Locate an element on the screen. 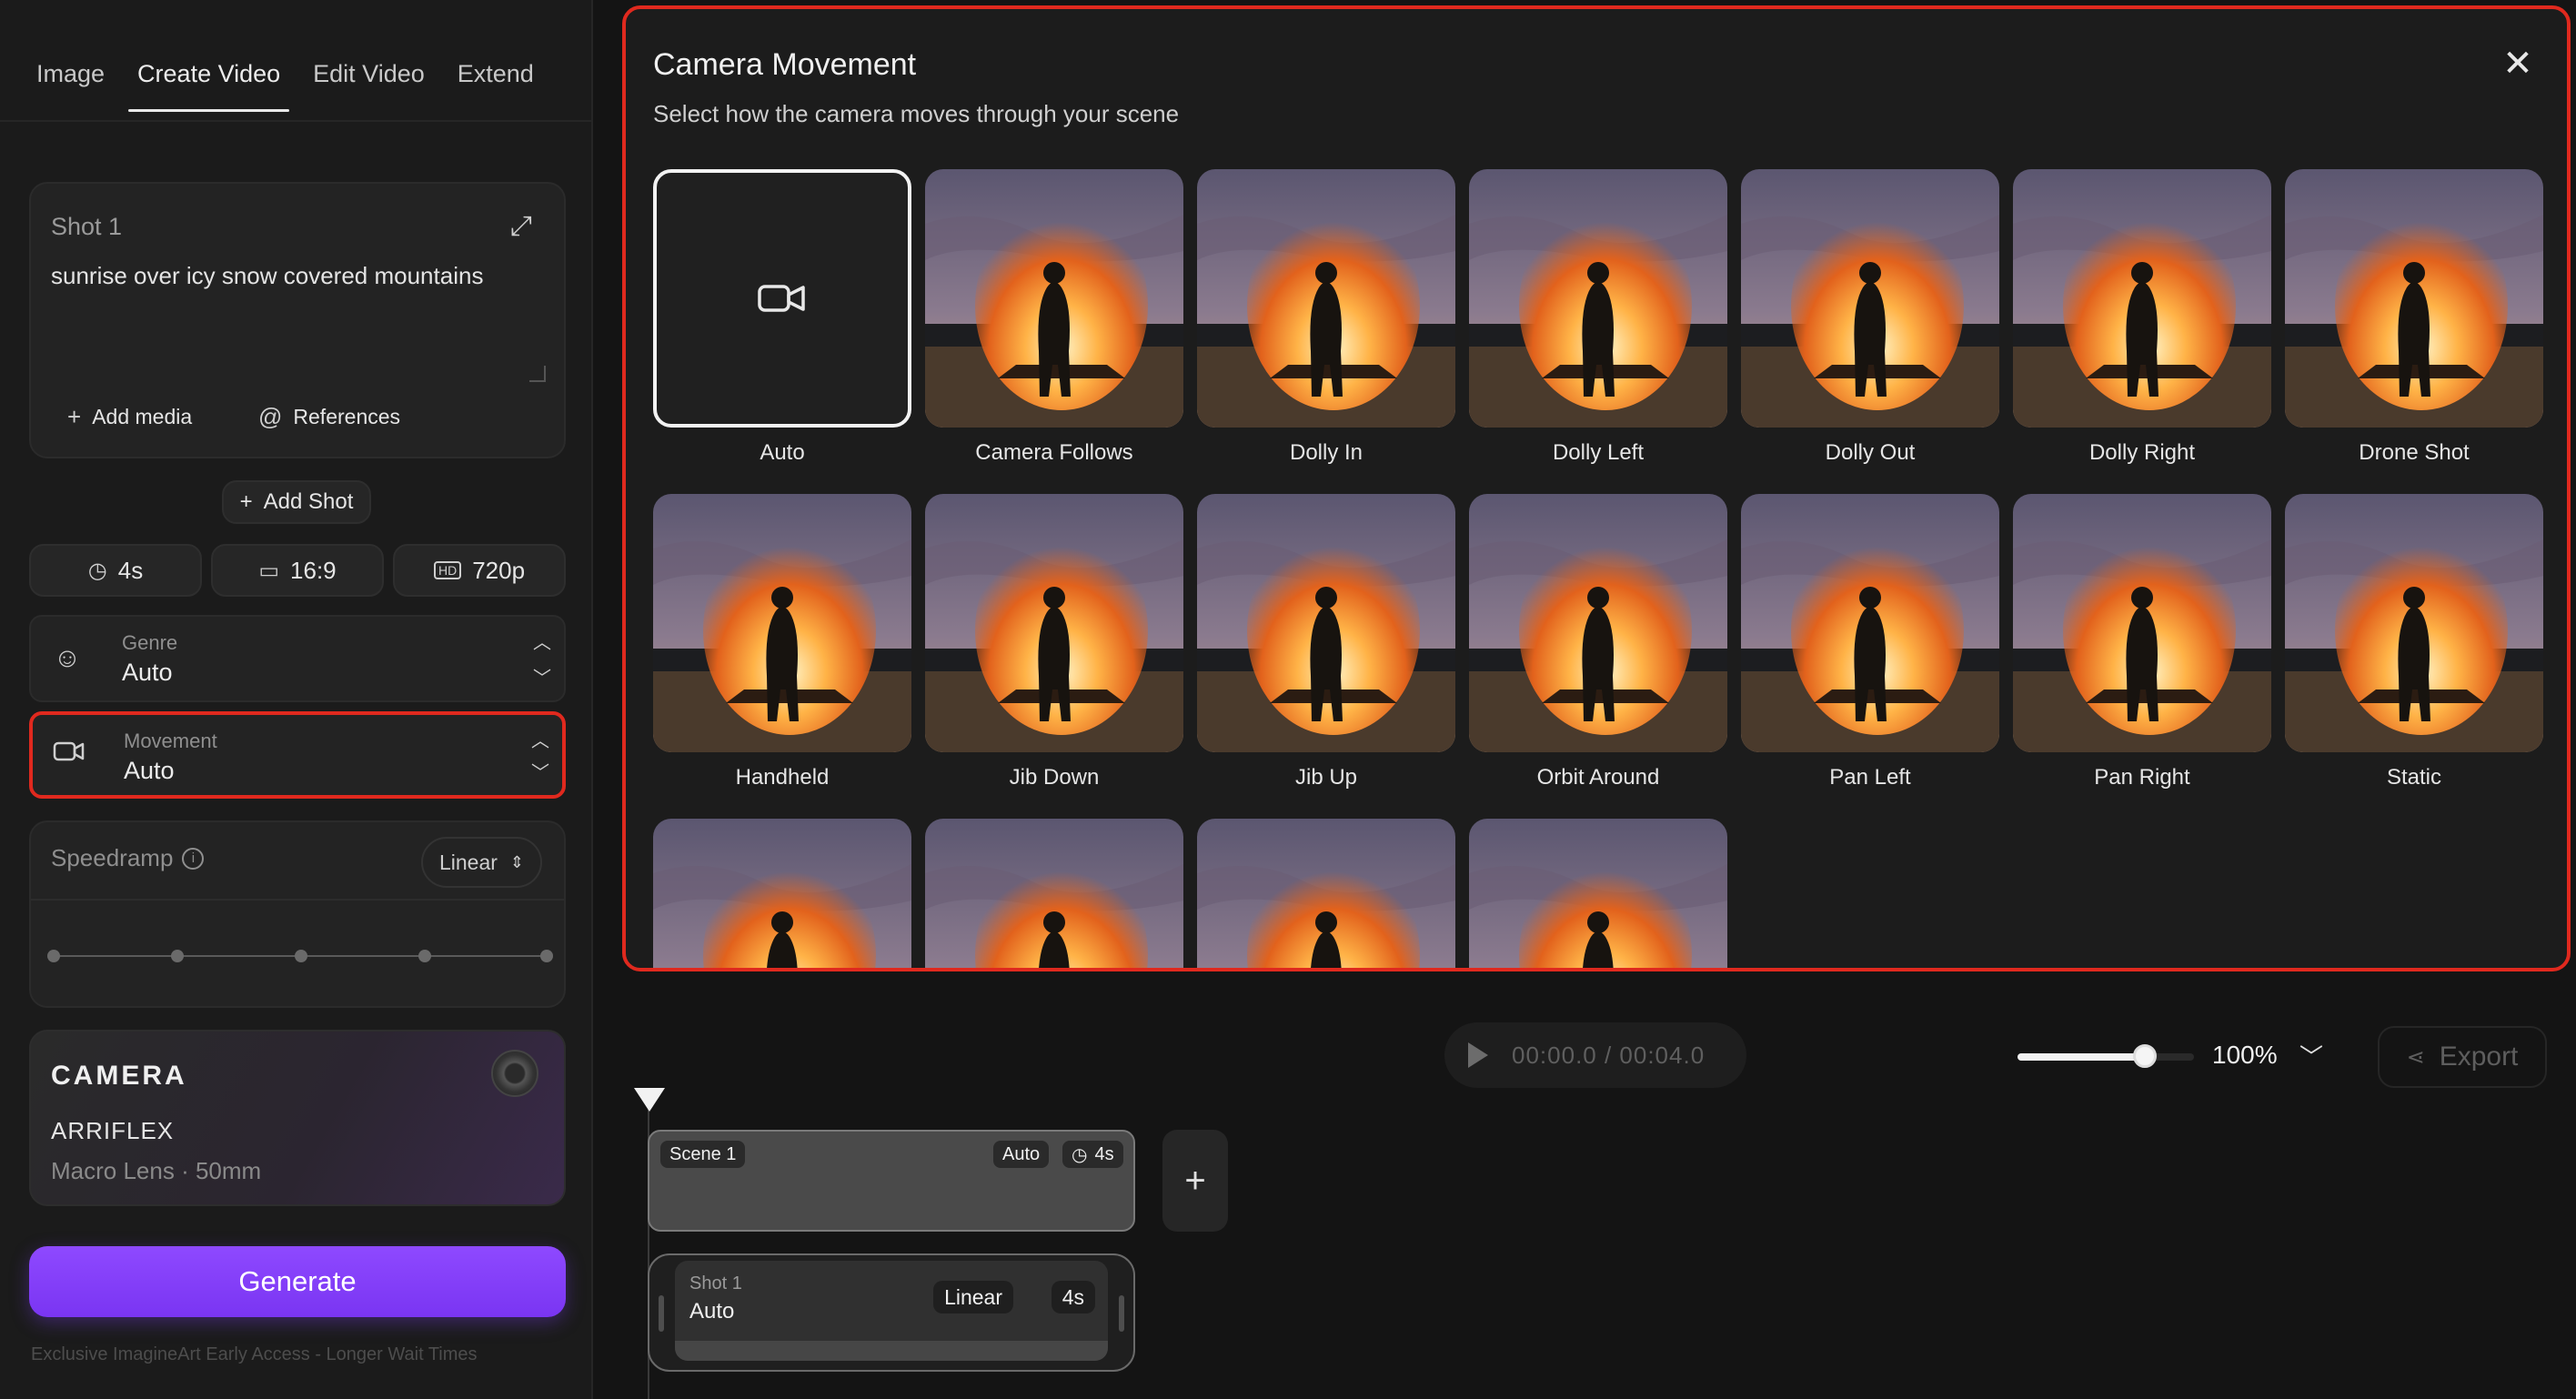 Image resolution: width=2576 pixels, height=1399 pixels. camera-model: ARRIFLEX is located at coordinates (113, 1130).